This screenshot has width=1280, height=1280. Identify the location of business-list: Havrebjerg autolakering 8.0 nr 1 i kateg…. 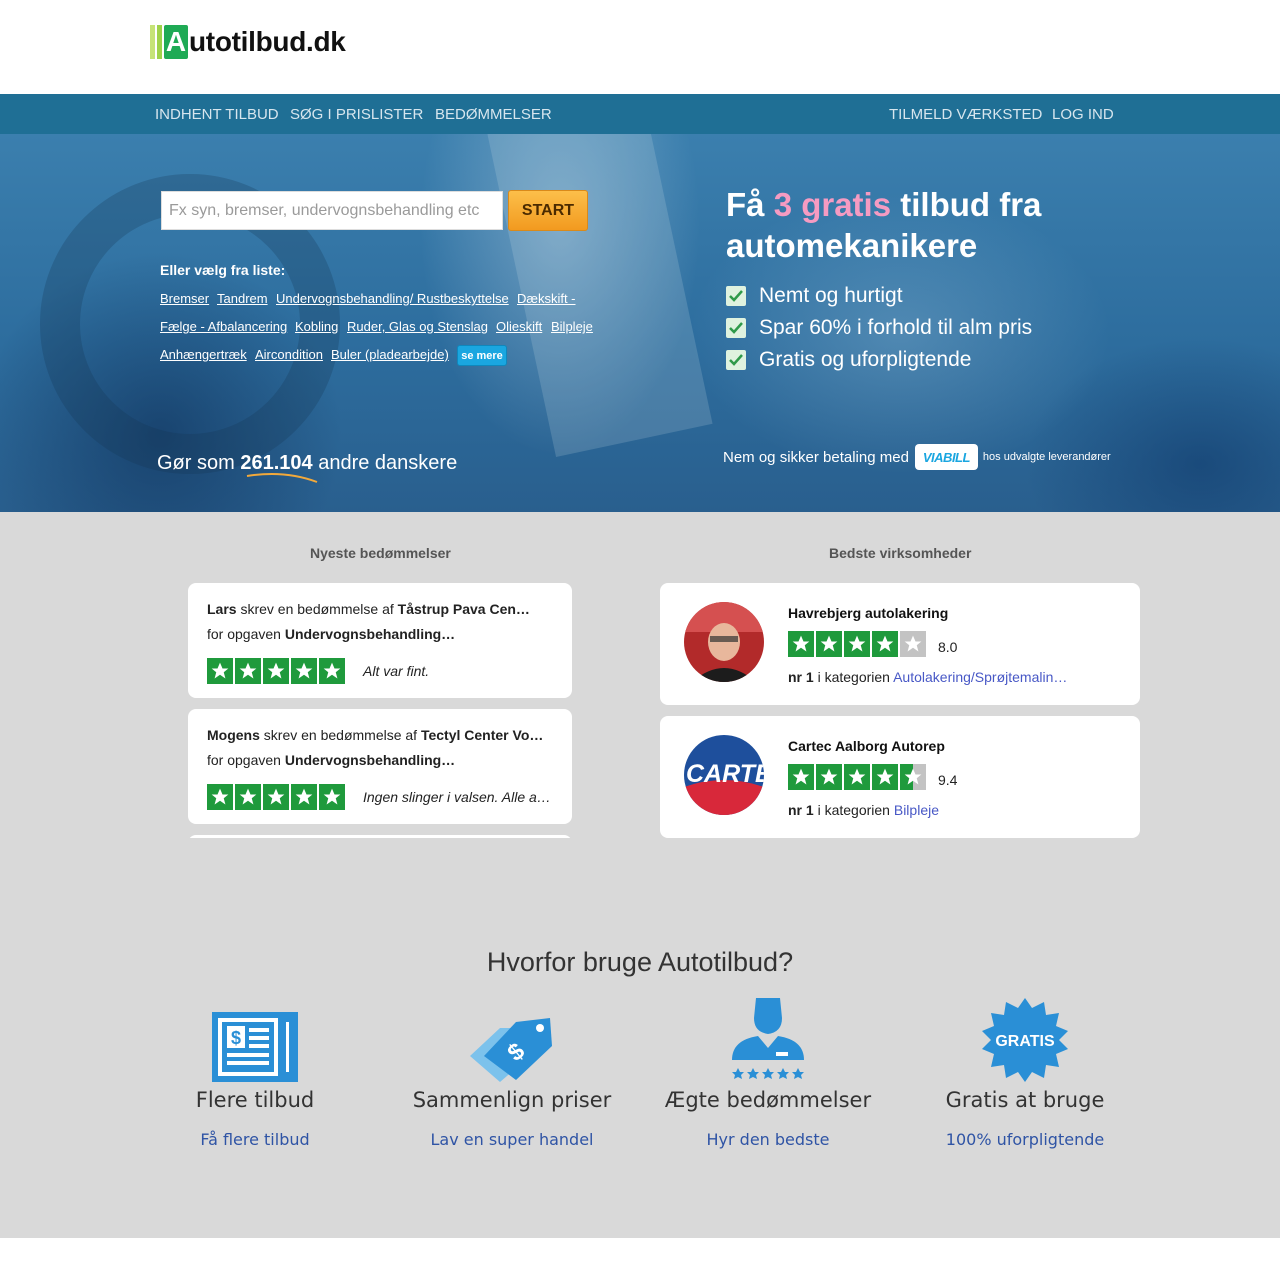
(900, 710).